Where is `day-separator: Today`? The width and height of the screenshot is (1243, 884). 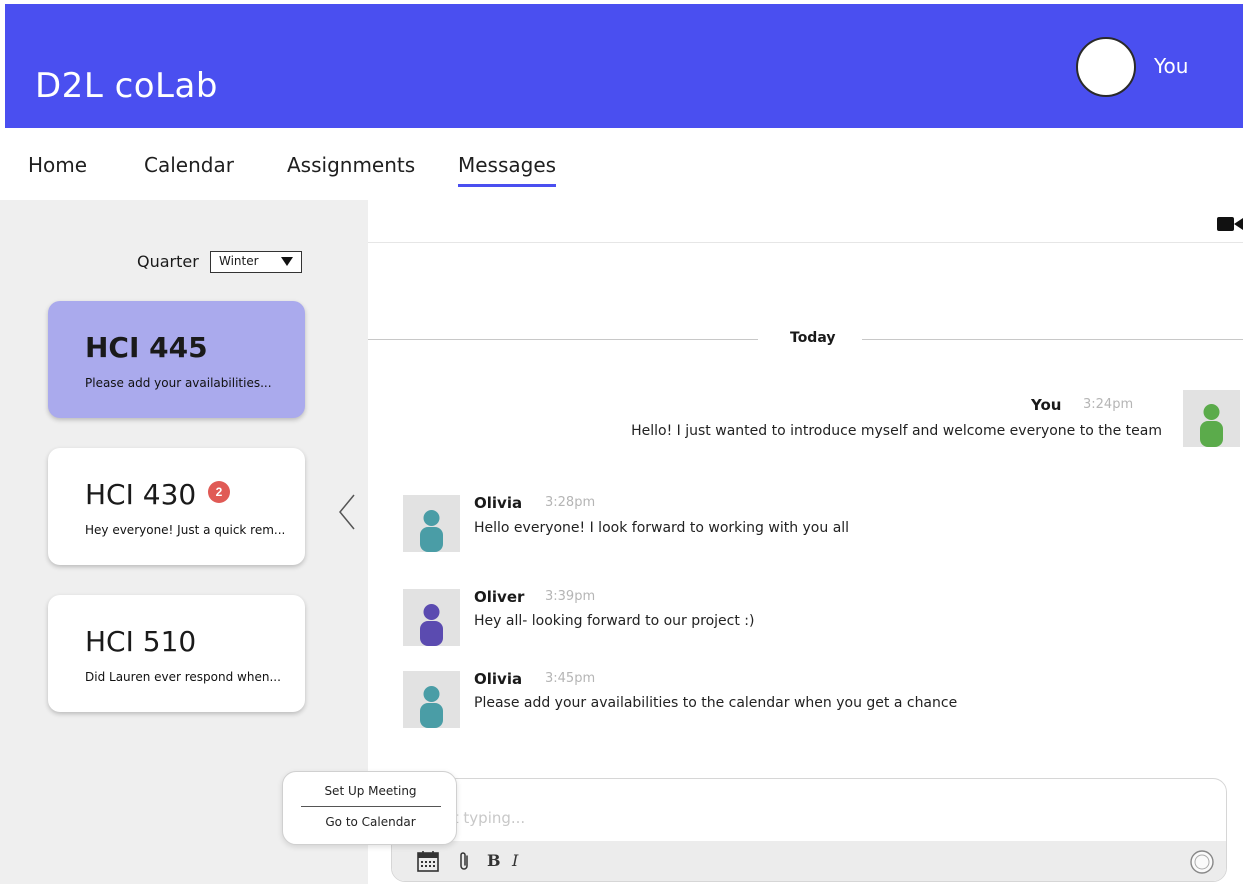
day-separator: Today is located at coordinates (805, 338).